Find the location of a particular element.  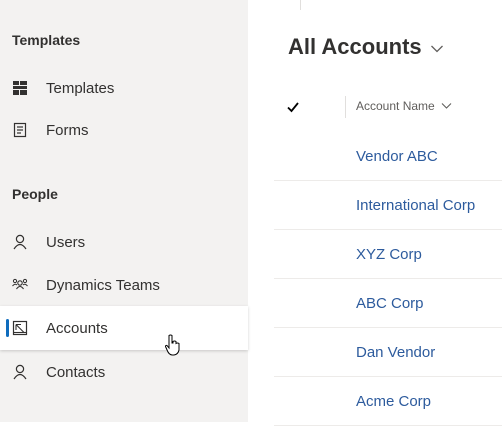

view-selector: All Accounts is located at coordinates (366, 47).